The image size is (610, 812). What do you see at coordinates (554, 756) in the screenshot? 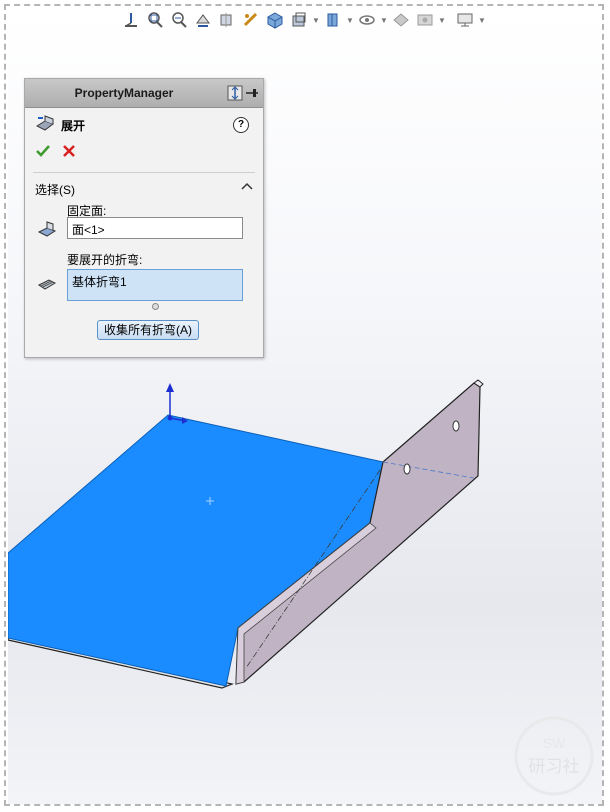
I see `watermark-logo: SW 研习社` at bounding box center [554, 756].